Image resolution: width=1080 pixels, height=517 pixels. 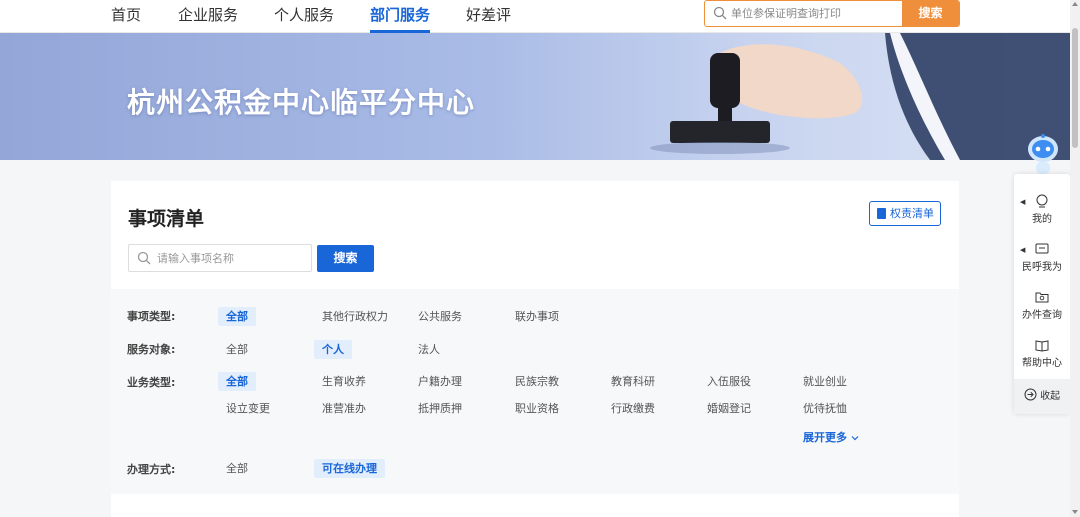 What do you see at coordinates (1042, 209) in the screenshot?
I see `float-item-mine: 我的` at bounding box center [1042, 209].